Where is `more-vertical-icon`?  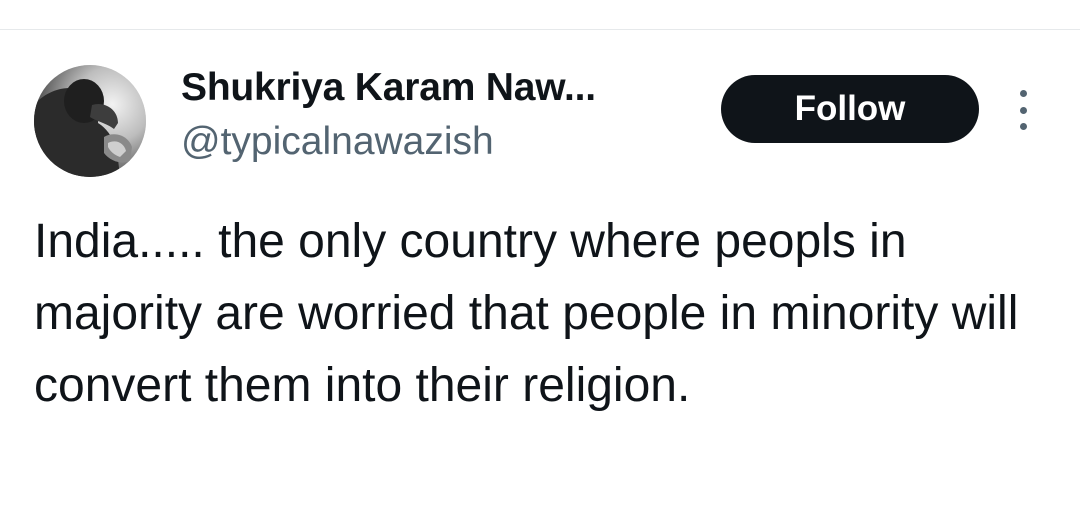 more-vertical-icon is located at coordinates (1023, 110).